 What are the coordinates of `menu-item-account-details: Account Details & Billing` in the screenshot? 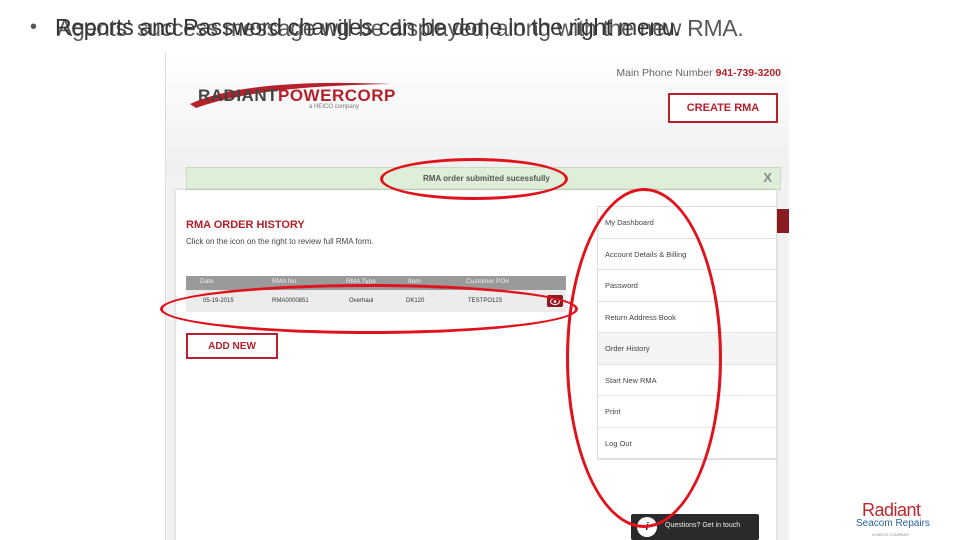 It's located at (687, 254).